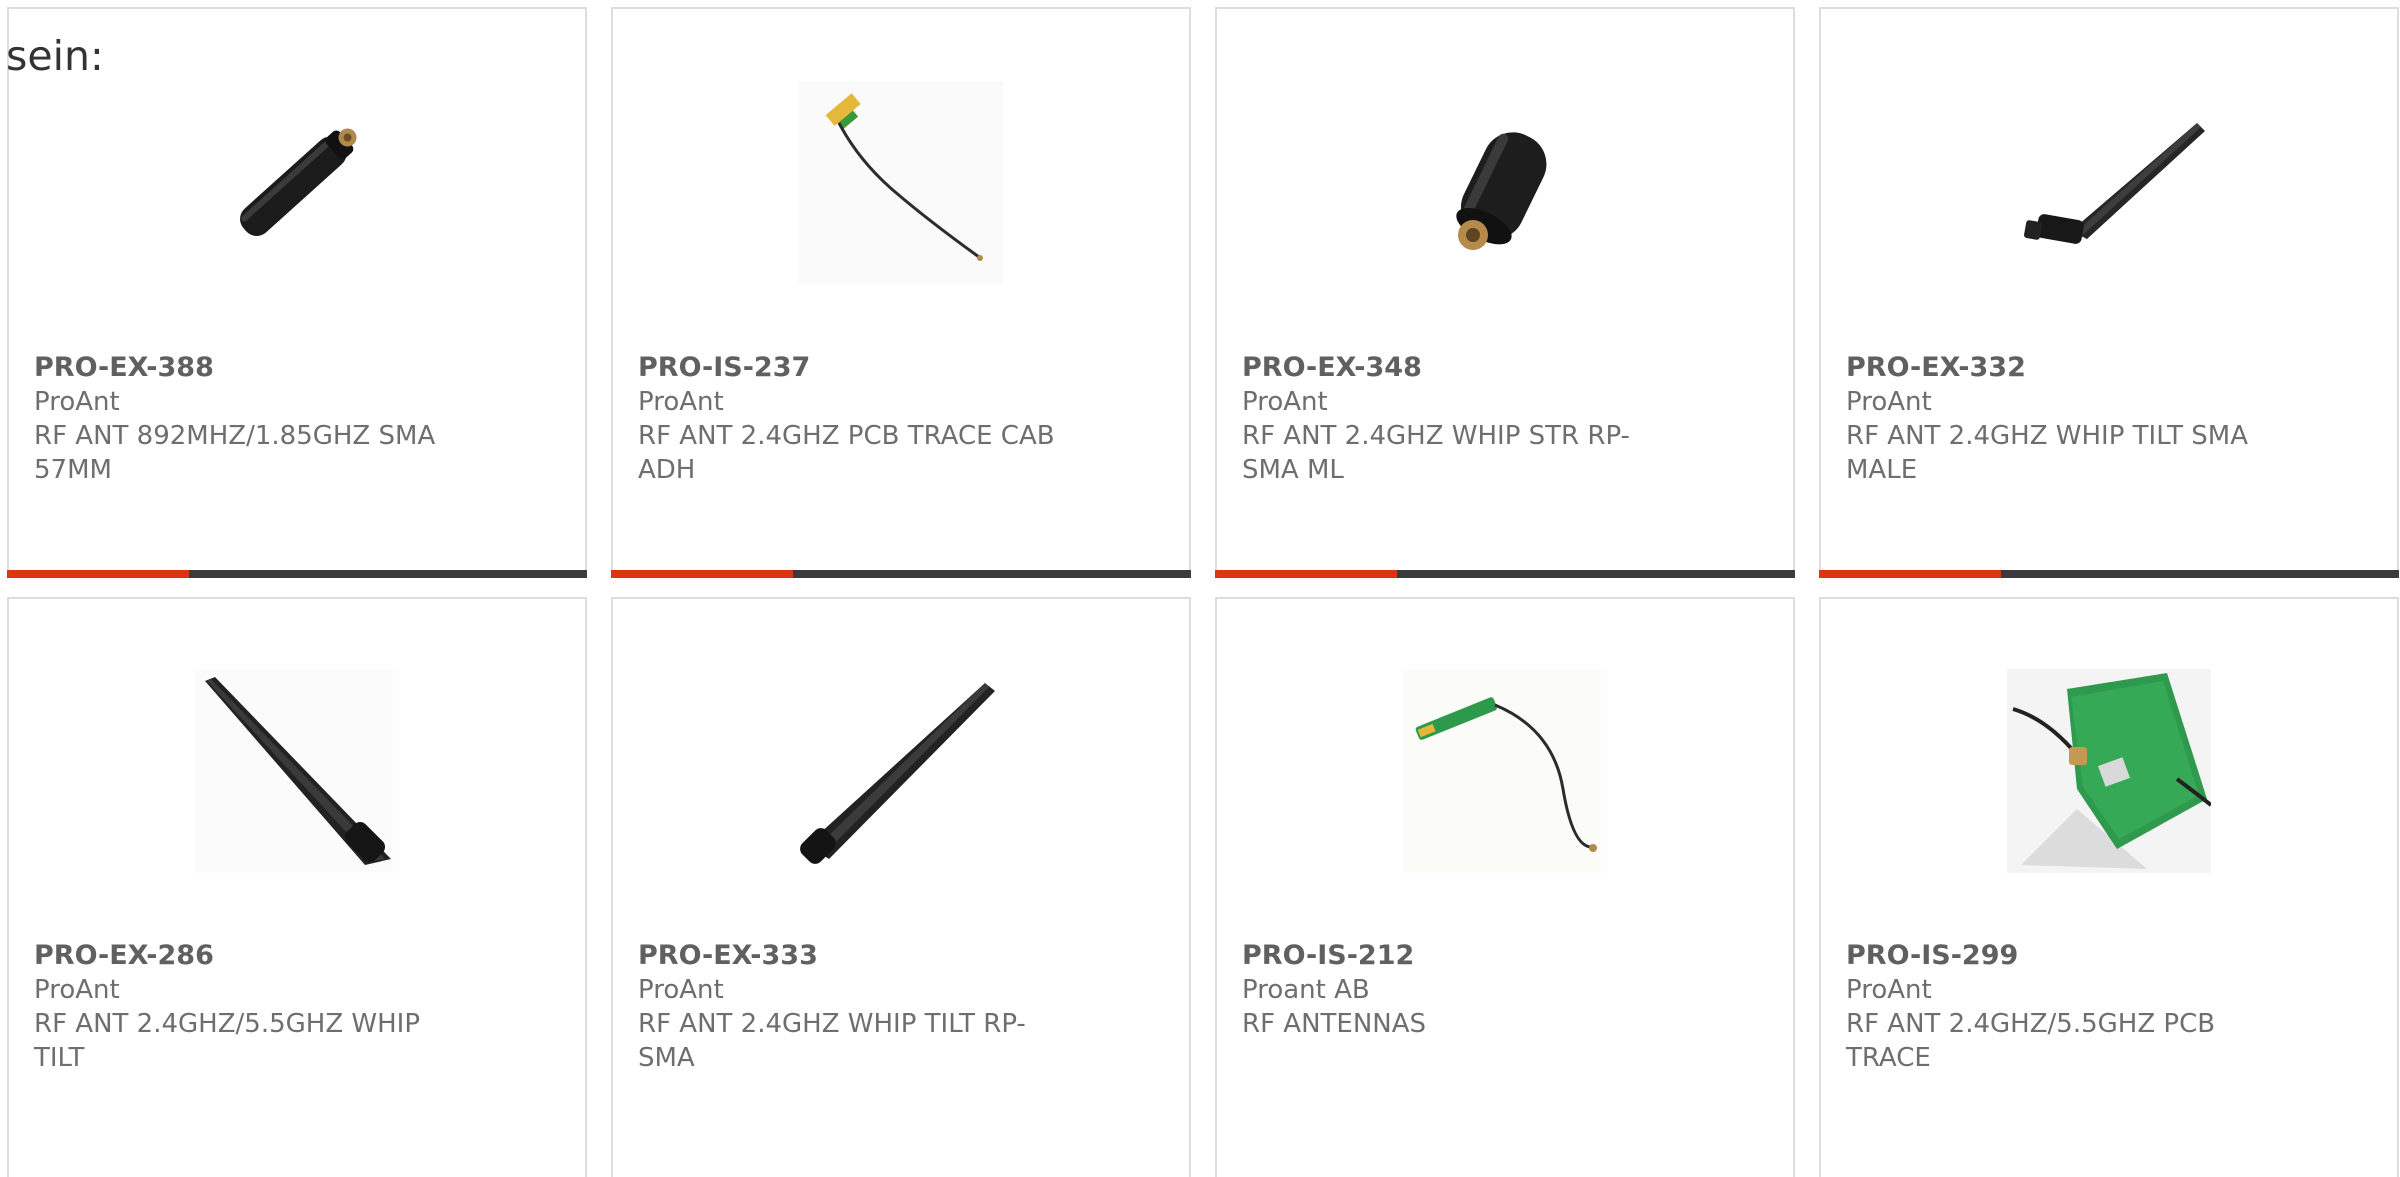 The image size is (2400, 1177). What do you see at coordinates (2056, 368) in the screenshot?
I see `part-number: PRO-EX-332` at bounding box center [2056, 368].